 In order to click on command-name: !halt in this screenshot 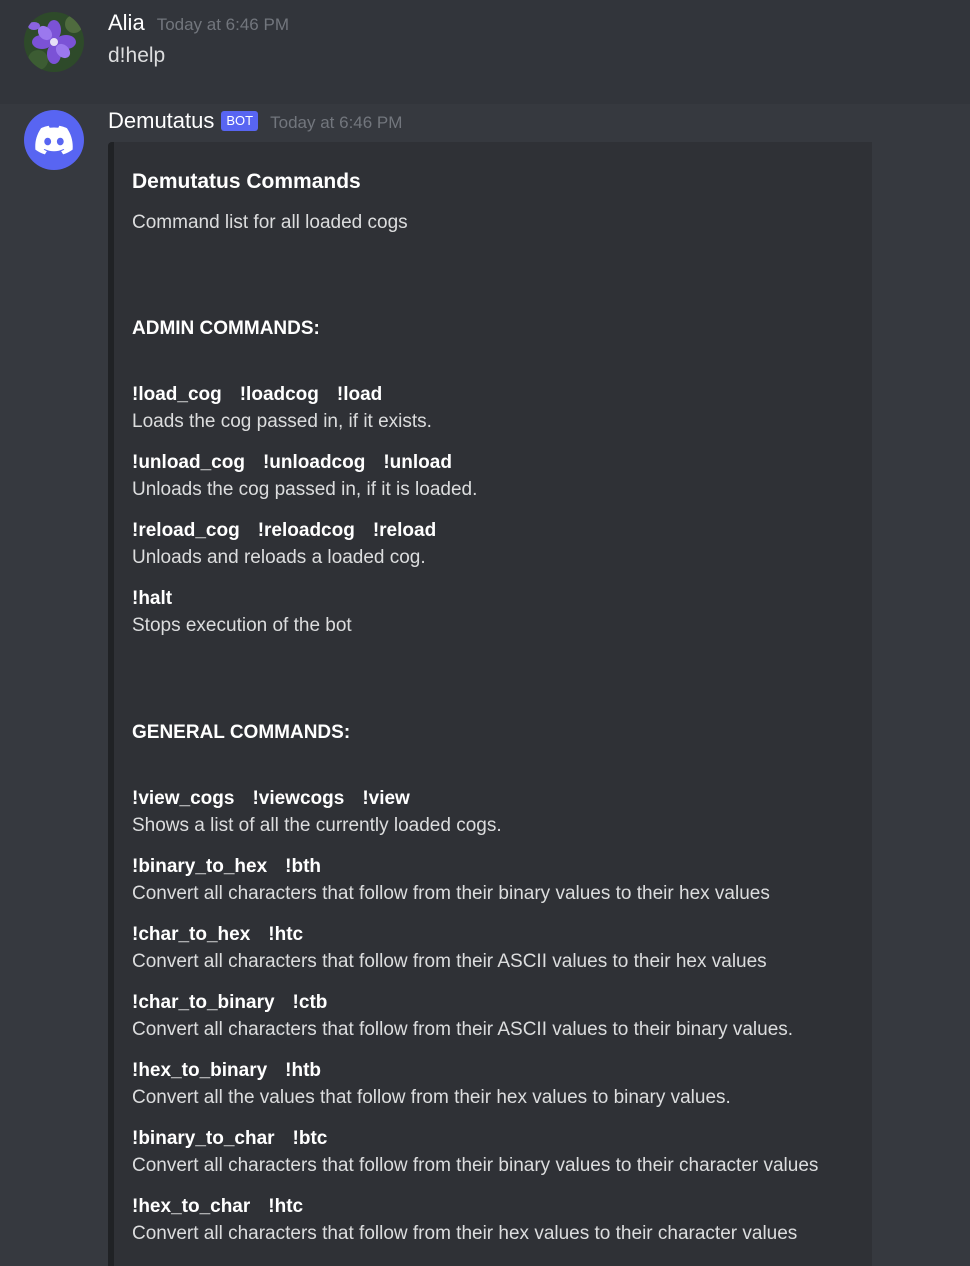, I will do `click(152, 598)`.